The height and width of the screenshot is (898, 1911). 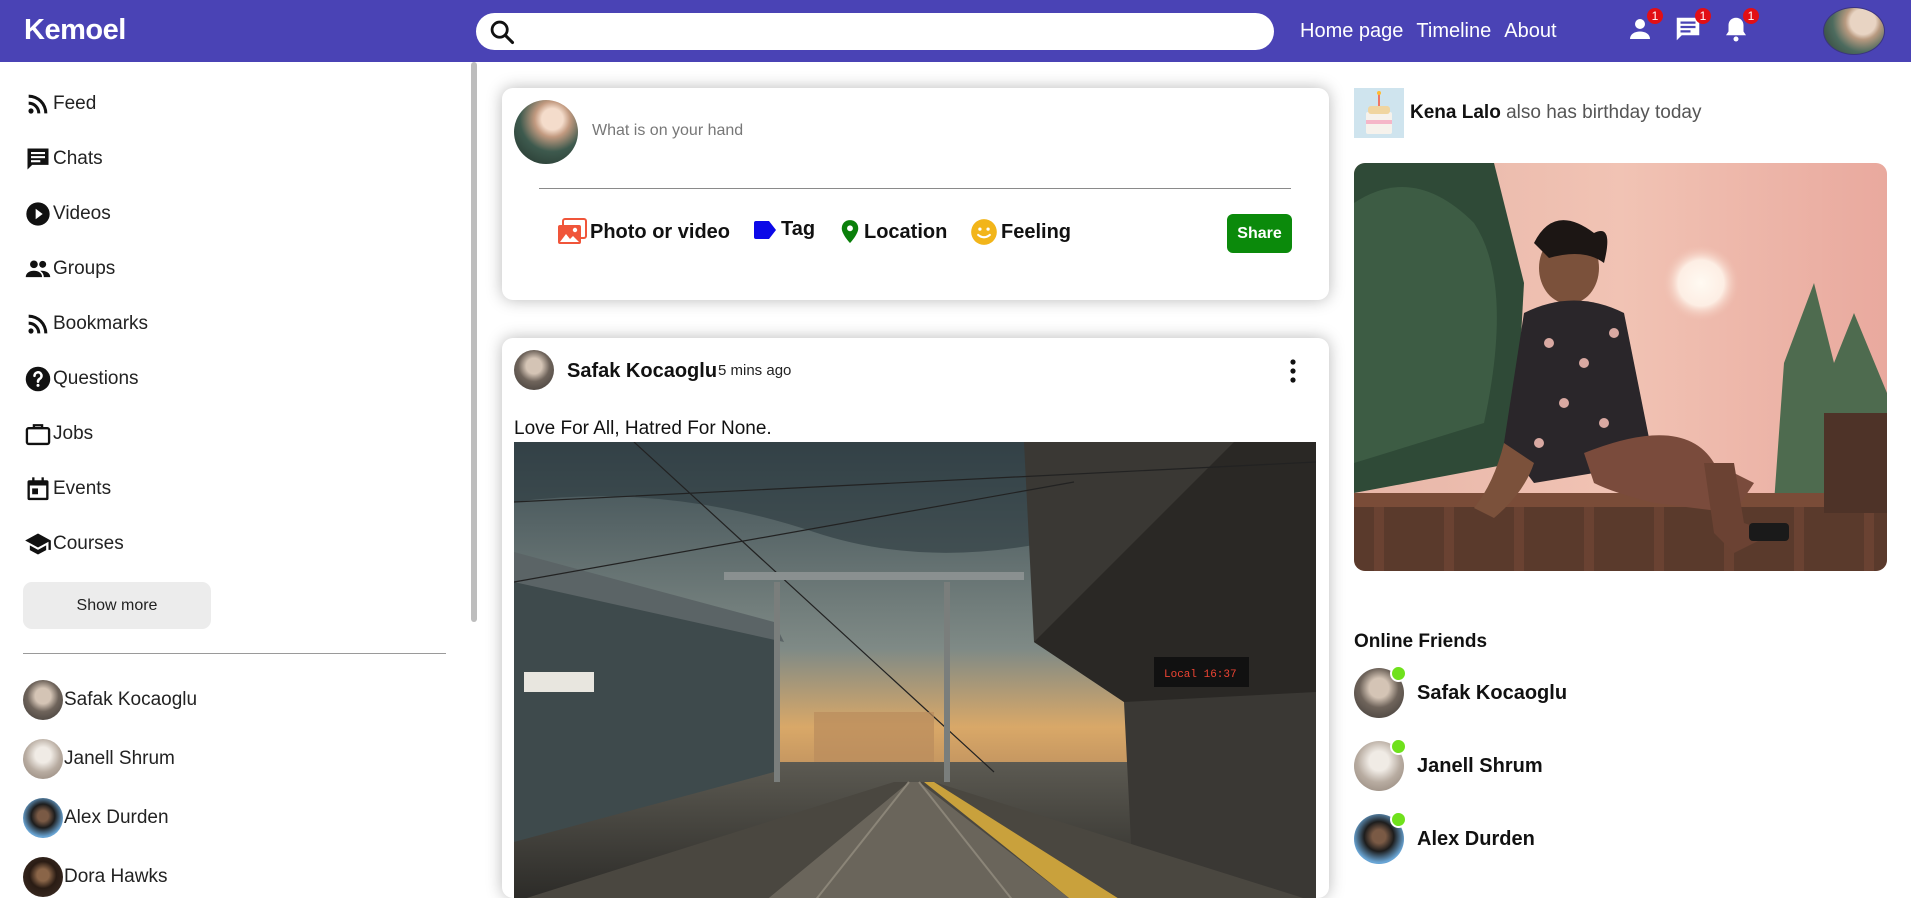 I want to click on post-timestamp: 5 mins ago, so click(x=755, y=370).